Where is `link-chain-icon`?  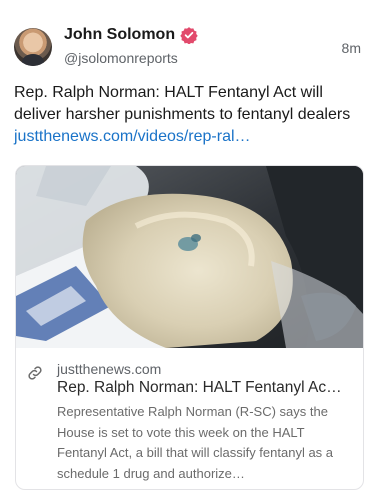 link-chain-icon is located at coordinates (35, 373).